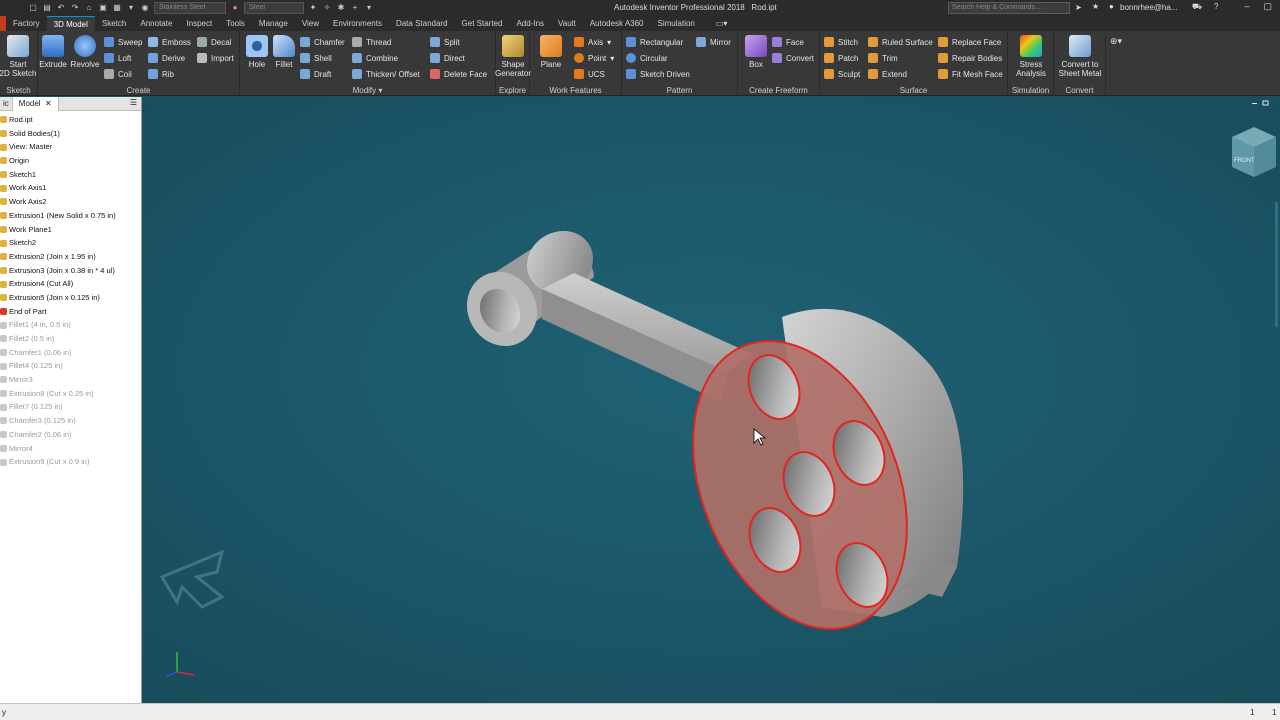 The image size is (1280, 720). What do you see at coordinates (1197, 7) in the screenshot?
I see `cart-icon: ⛟` at bounding box center [1197, 7].